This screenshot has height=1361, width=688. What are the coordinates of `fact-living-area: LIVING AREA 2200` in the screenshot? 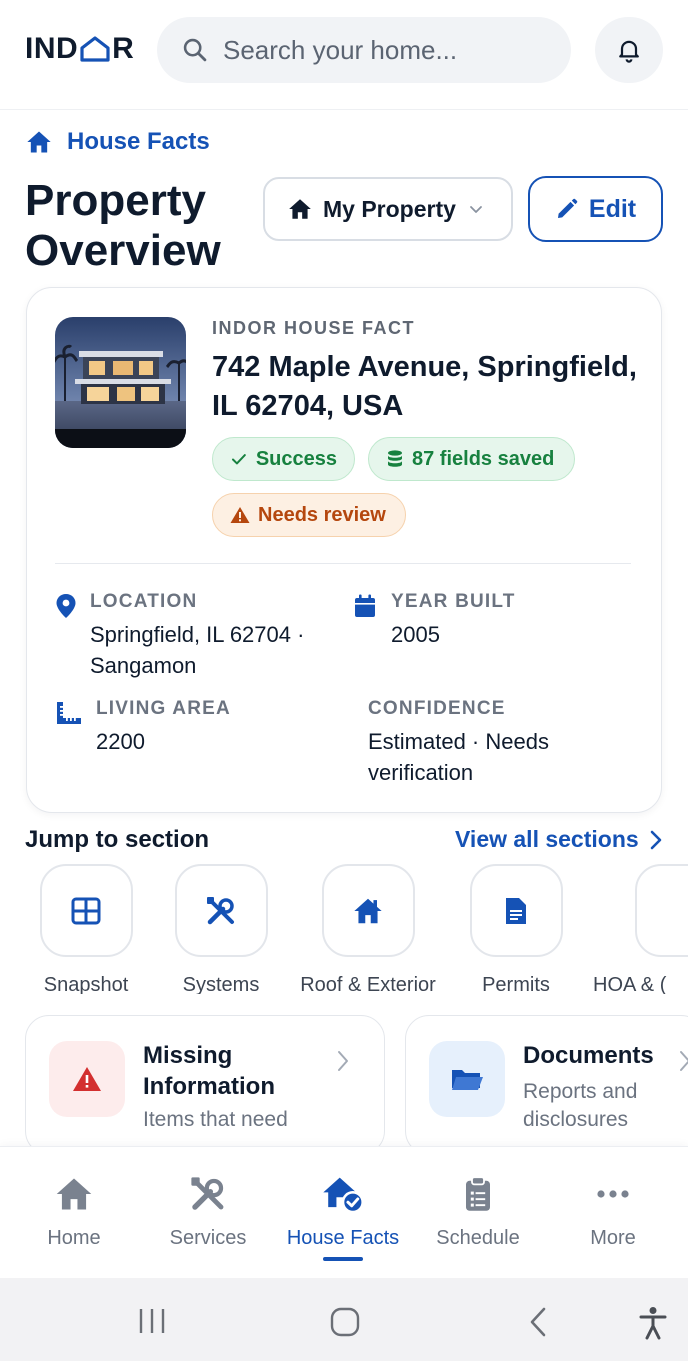 It's located at (195, 728).